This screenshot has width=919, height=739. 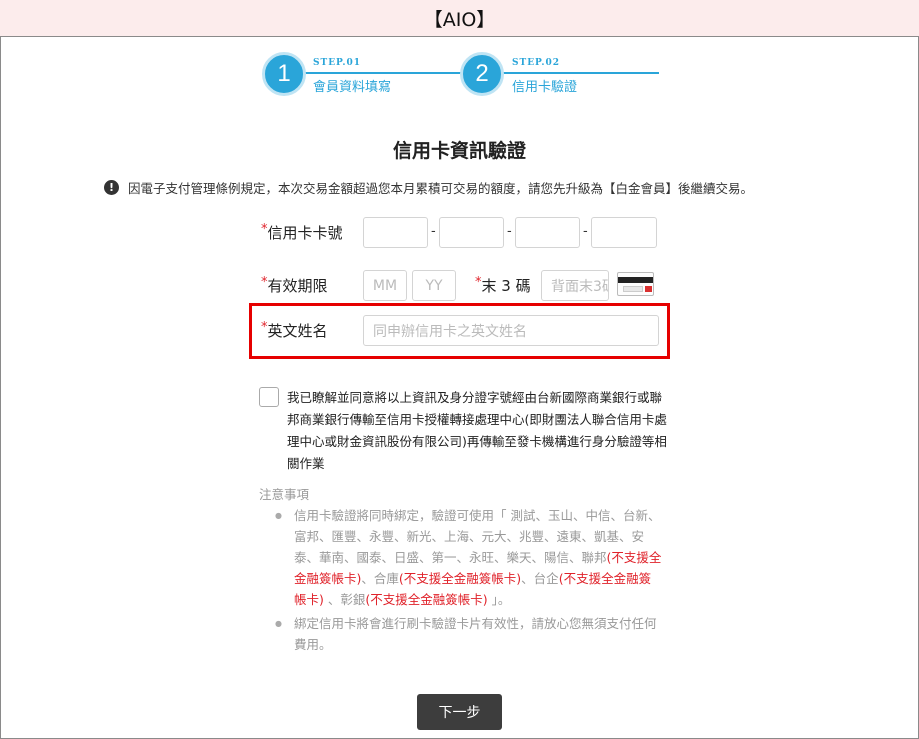 I want to click on card-back-icon, so click(x=635, y=284).